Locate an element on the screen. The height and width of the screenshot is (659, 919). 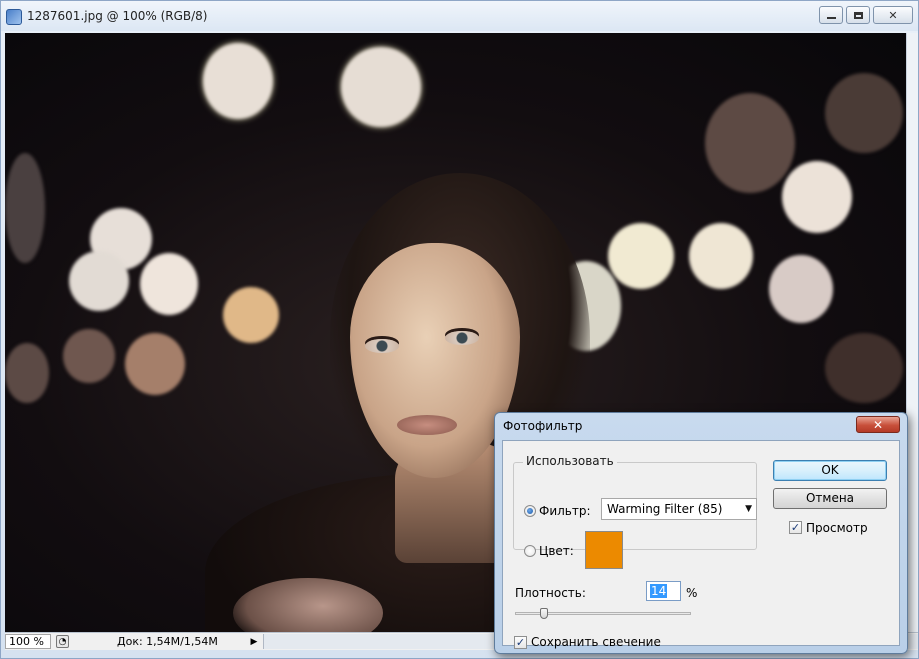
dialog-title: Фотофильтр is located at coordinates (543, 426).